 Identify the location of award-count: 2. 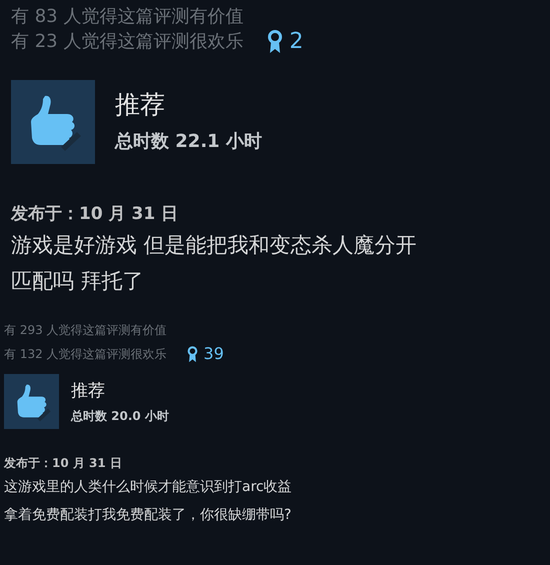
(296, 41).